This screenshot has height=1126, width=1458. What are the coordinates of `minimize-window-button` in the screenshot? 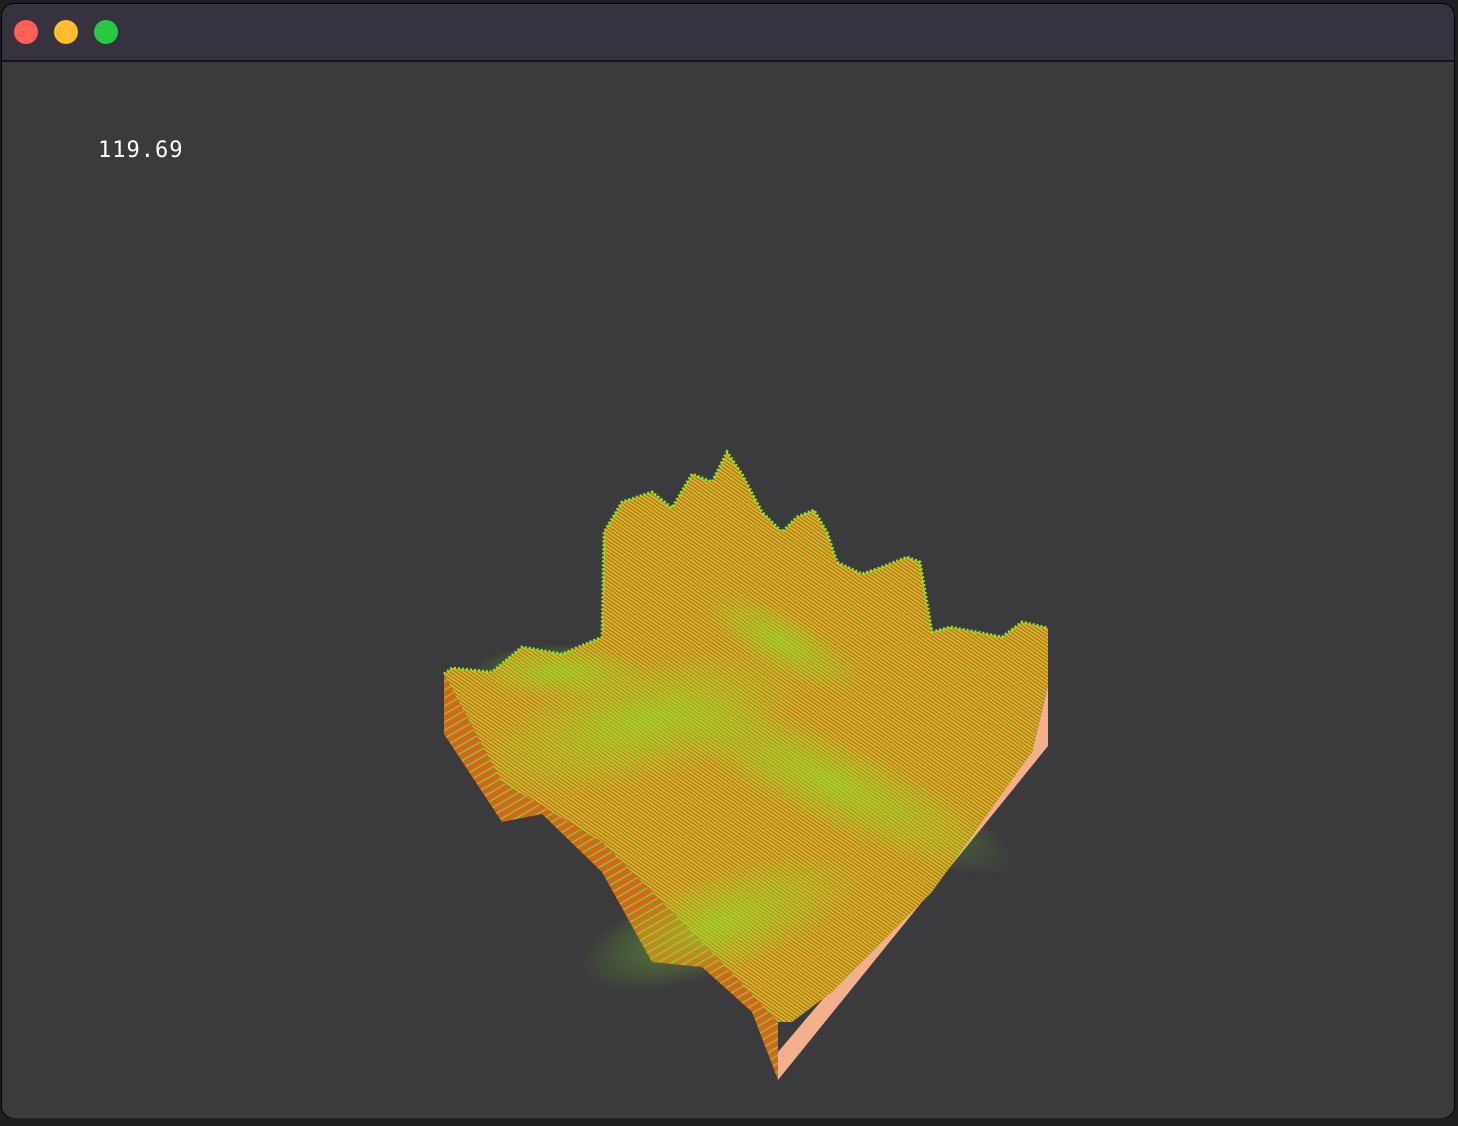 It's located at (66, 32).